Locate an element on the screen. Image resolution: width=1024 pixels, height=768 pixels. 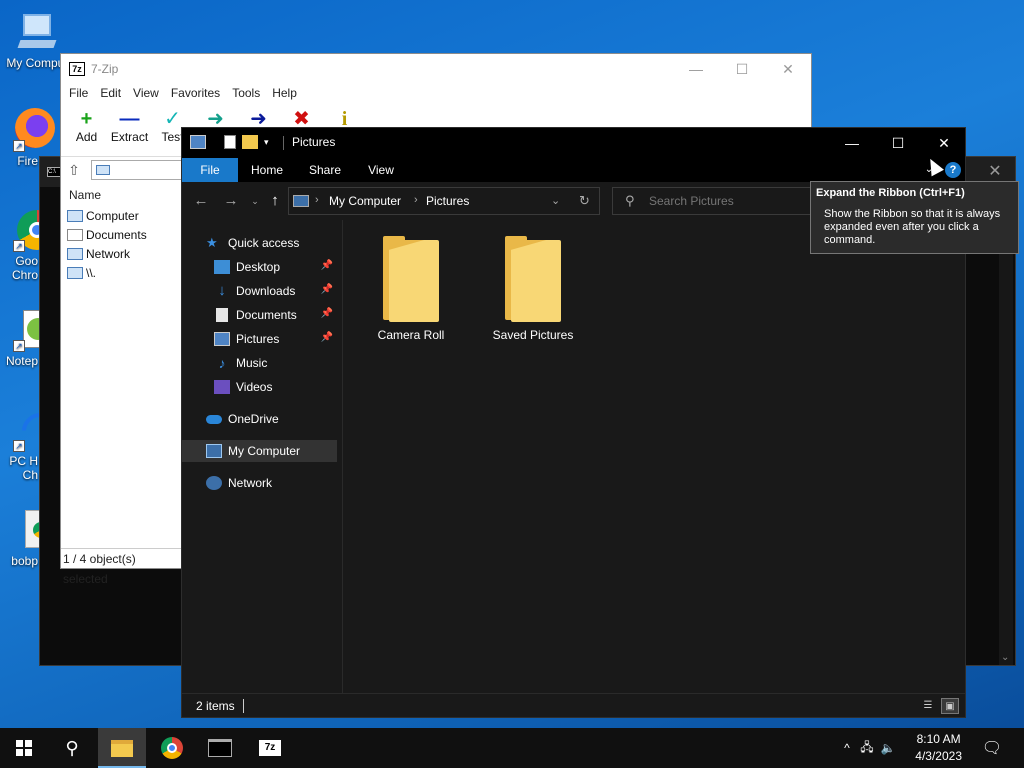
action-center-button: 🗨 is located at coordinates (992, 748).